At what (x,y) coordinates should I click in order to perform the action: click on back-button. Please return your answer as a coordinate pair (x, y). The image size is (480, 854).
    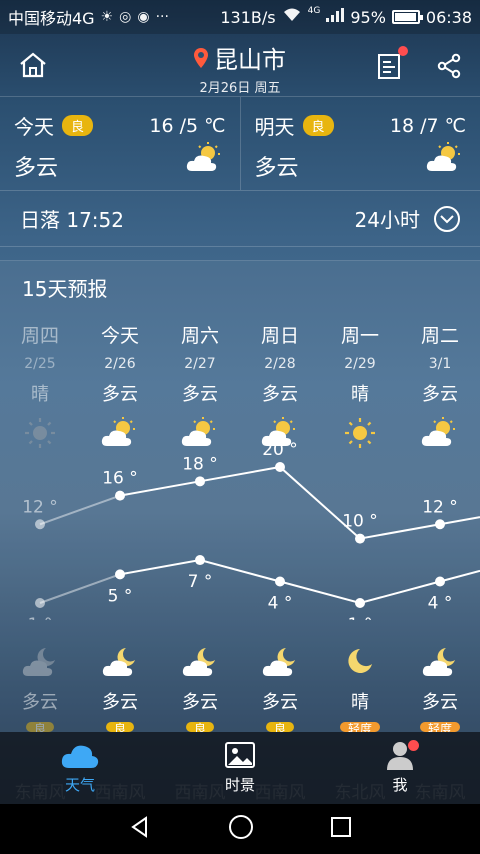
    Looking at the image, I should click on (140, 829).